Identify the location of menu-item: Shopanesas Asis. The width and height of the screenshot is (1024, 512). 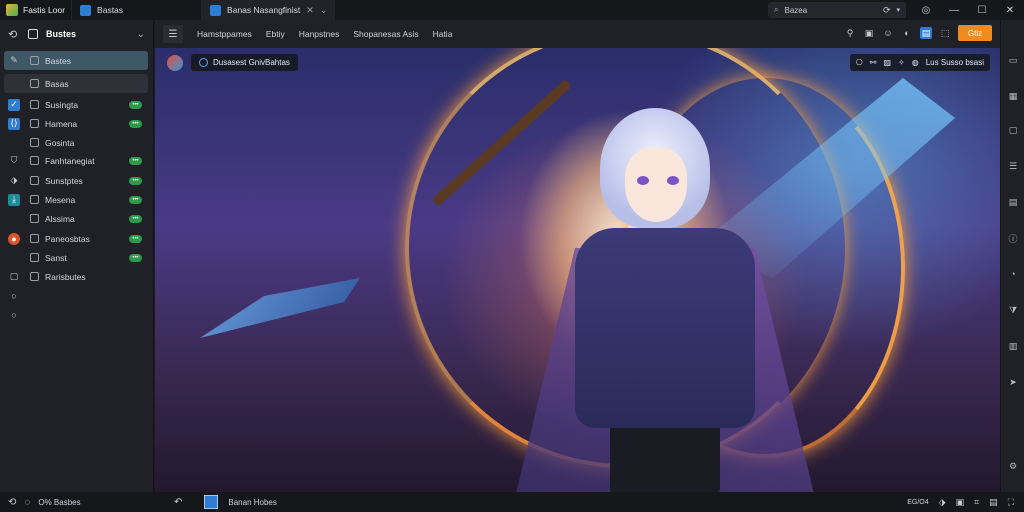
(385, 34).